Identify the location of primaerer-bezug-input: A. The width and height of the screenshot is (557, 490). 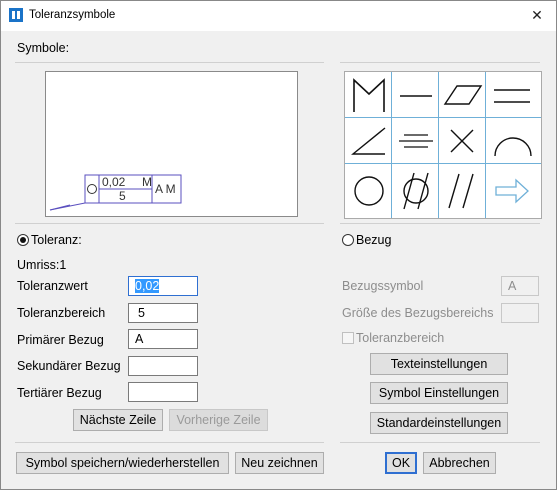
(163, 339).